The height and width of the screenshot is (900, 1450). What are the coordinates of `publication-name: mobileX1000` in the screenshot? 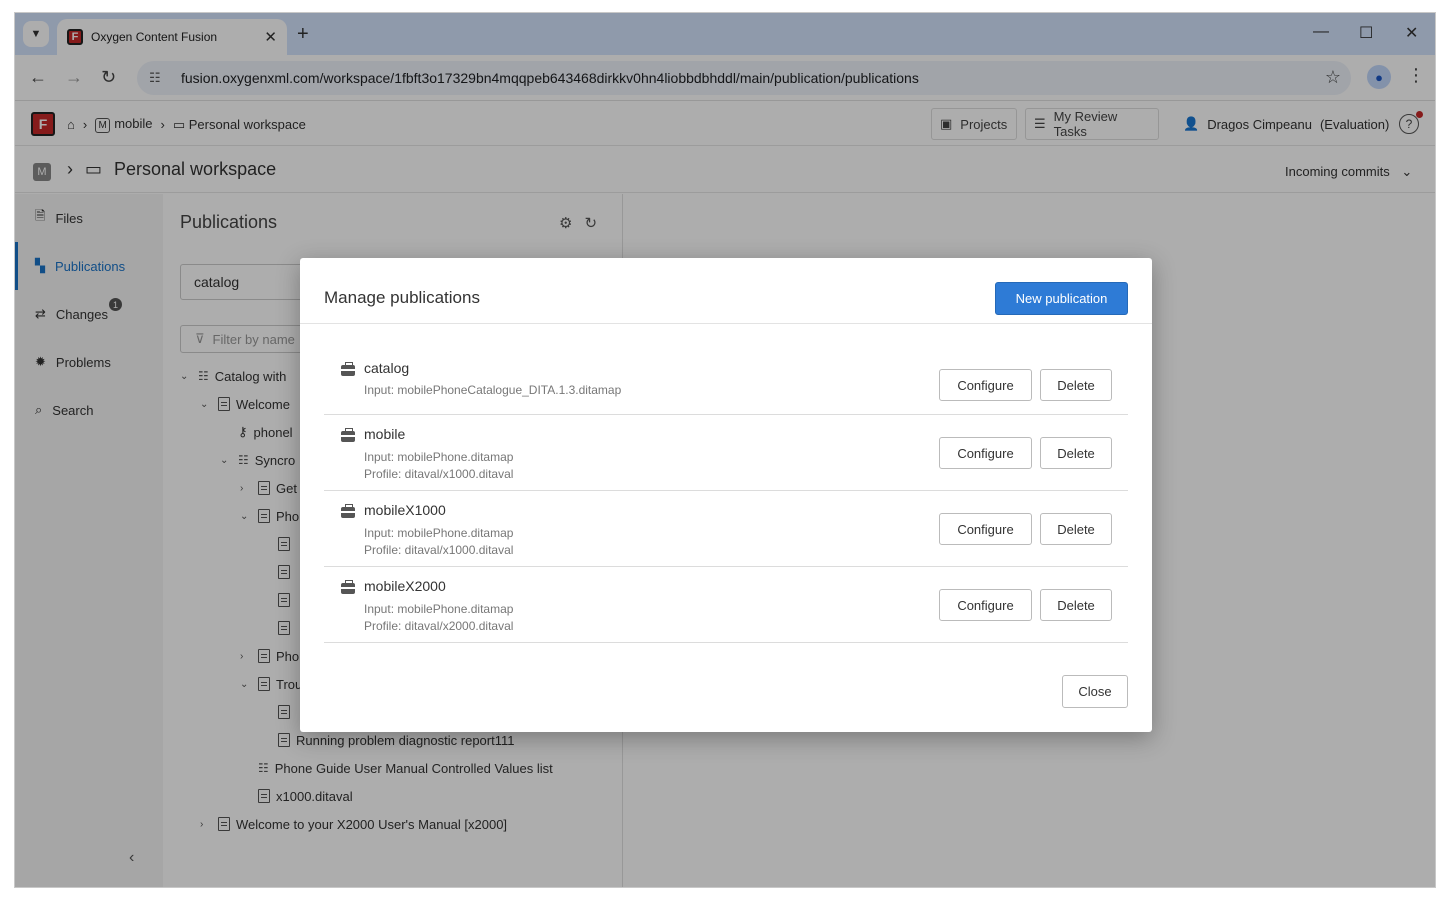 It's located at (405, 510).